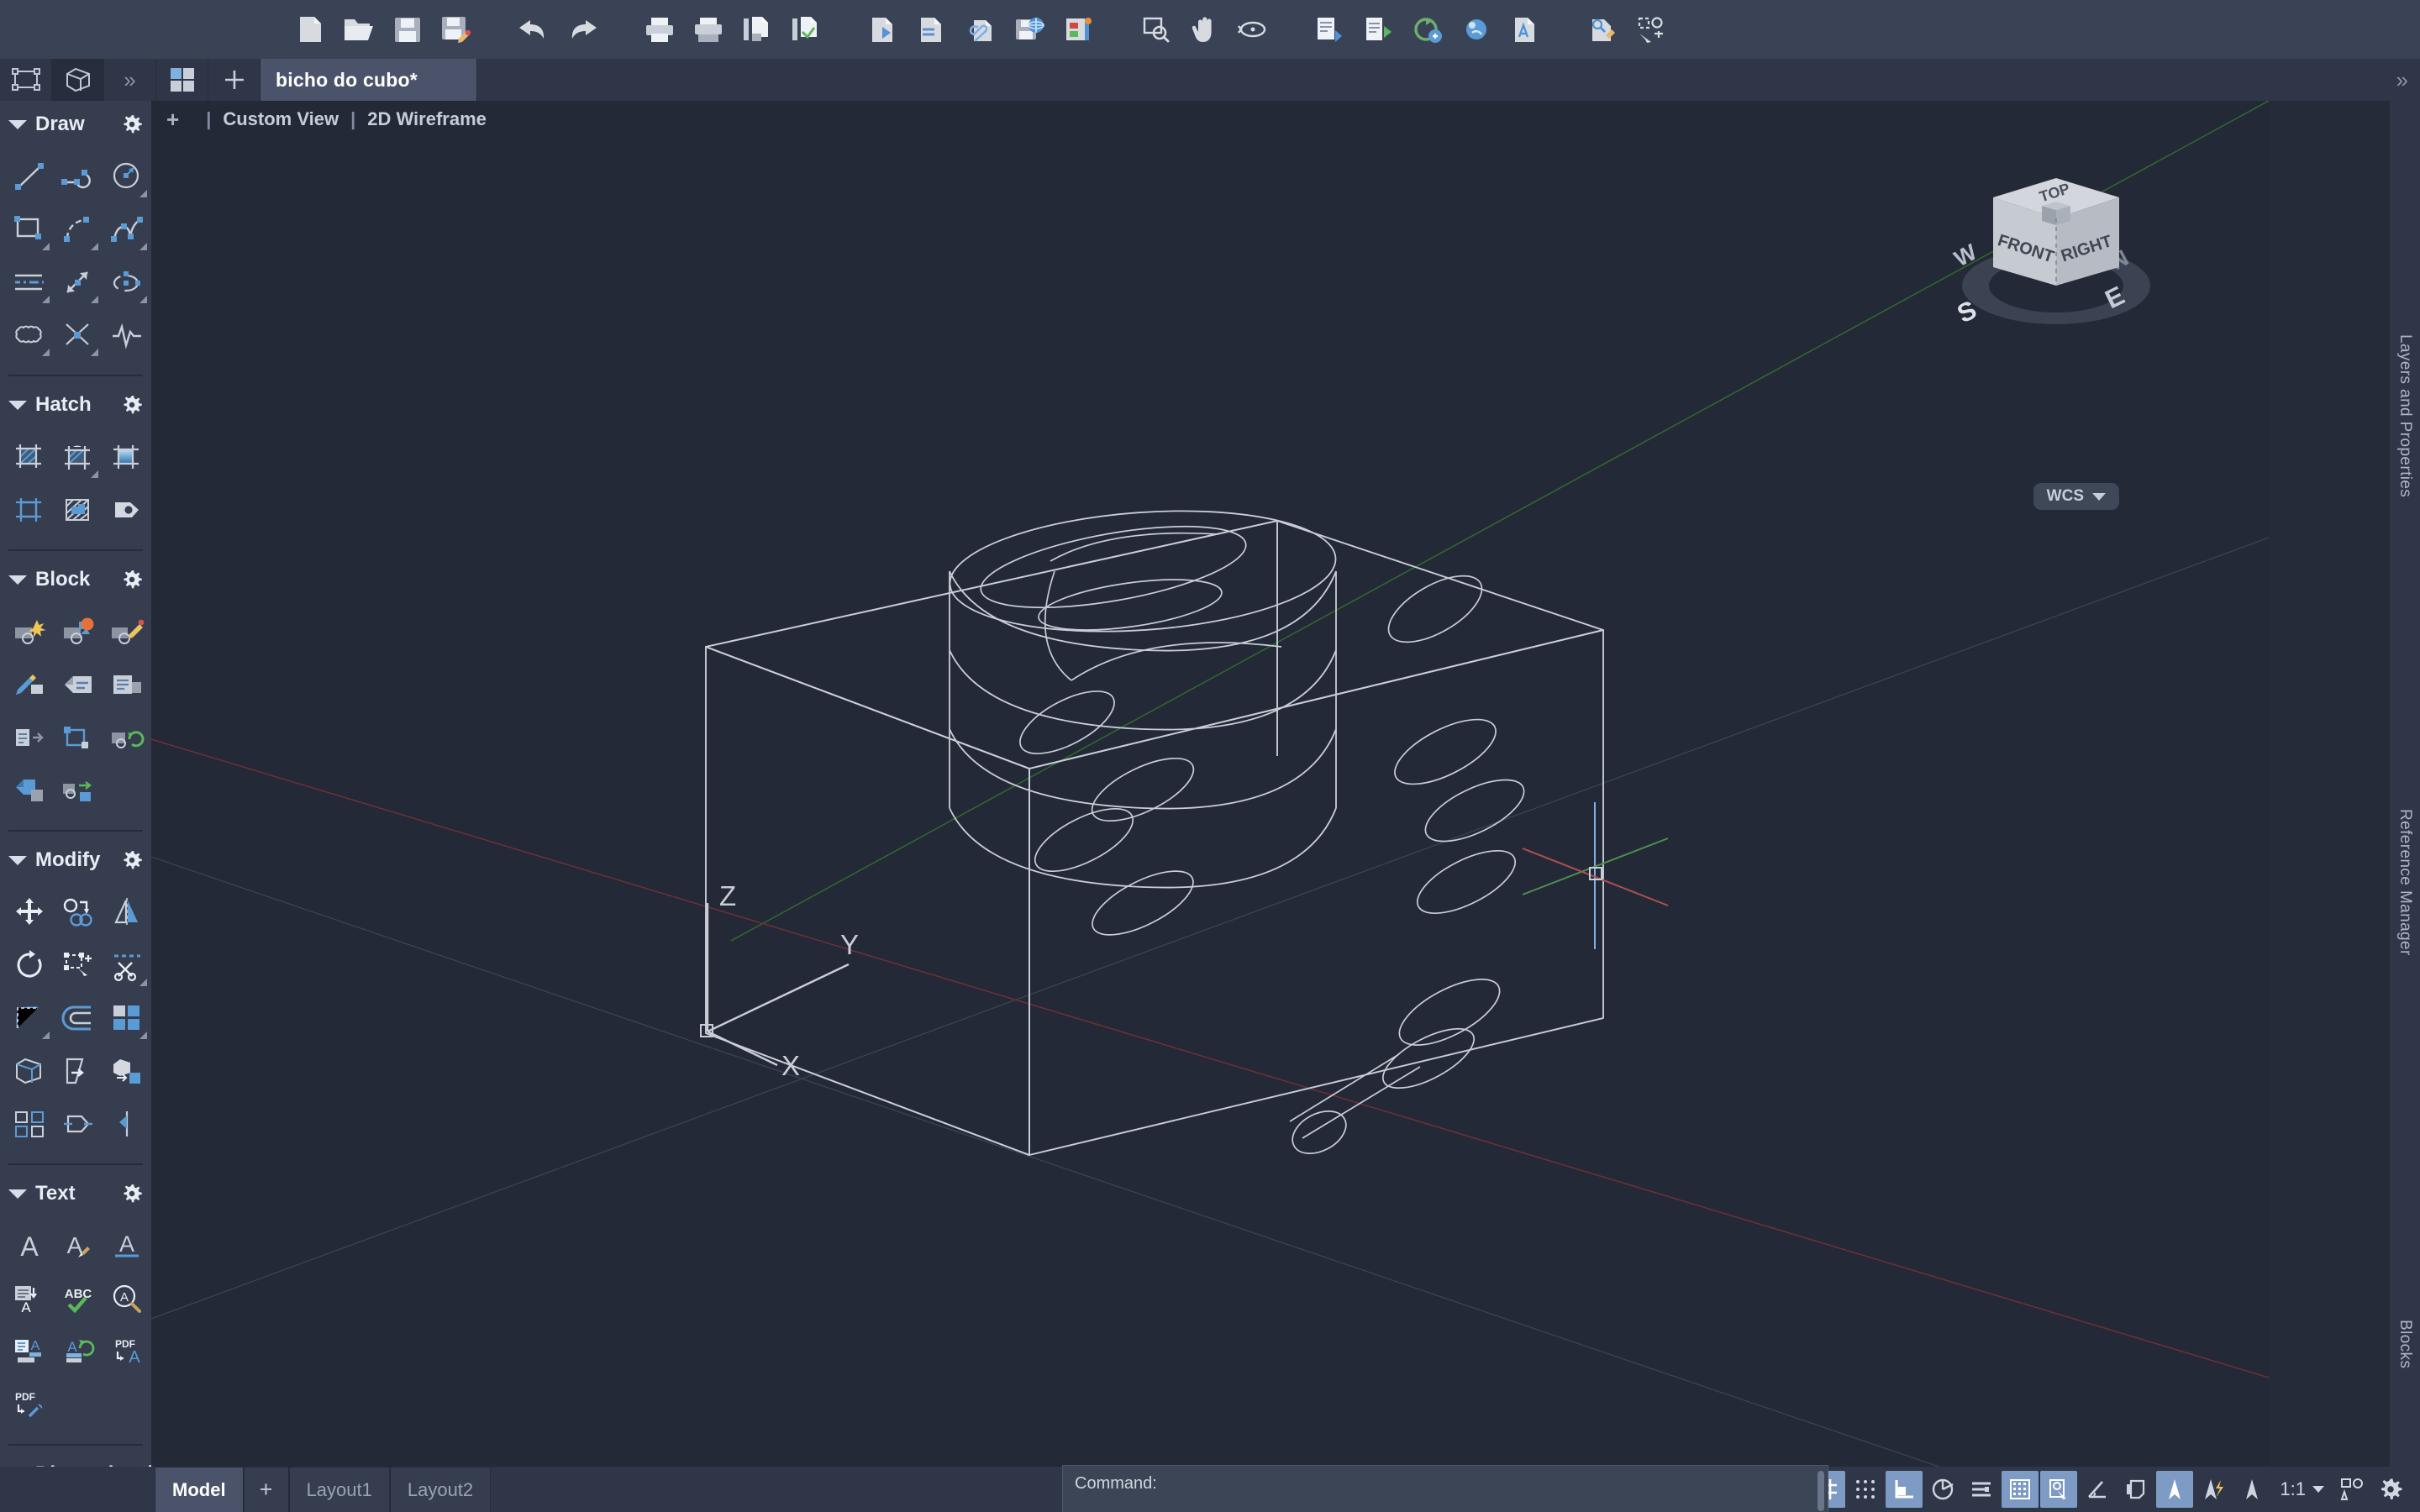 The image size is (2420, 1512). Describe the element at coordinates (127, 1017) in the screenshot. I see `array-tool` at that location.